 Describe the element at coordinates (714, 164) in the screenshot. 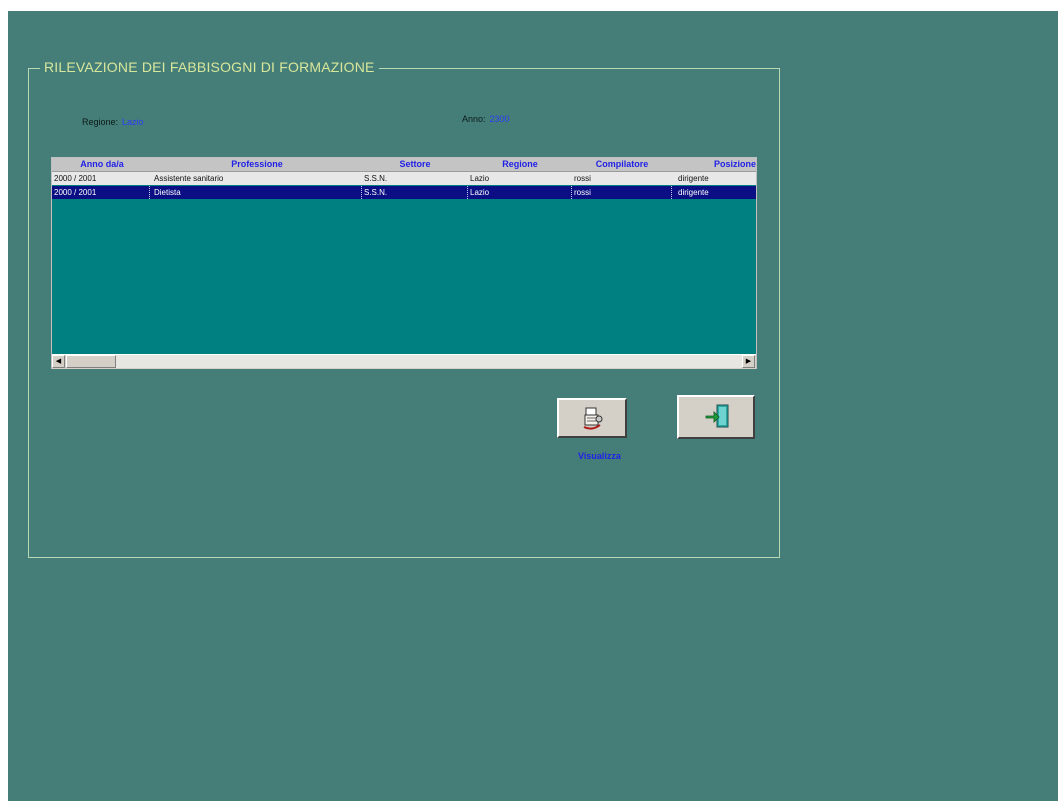

I see `column-header-posizione: Posizione` at that location.